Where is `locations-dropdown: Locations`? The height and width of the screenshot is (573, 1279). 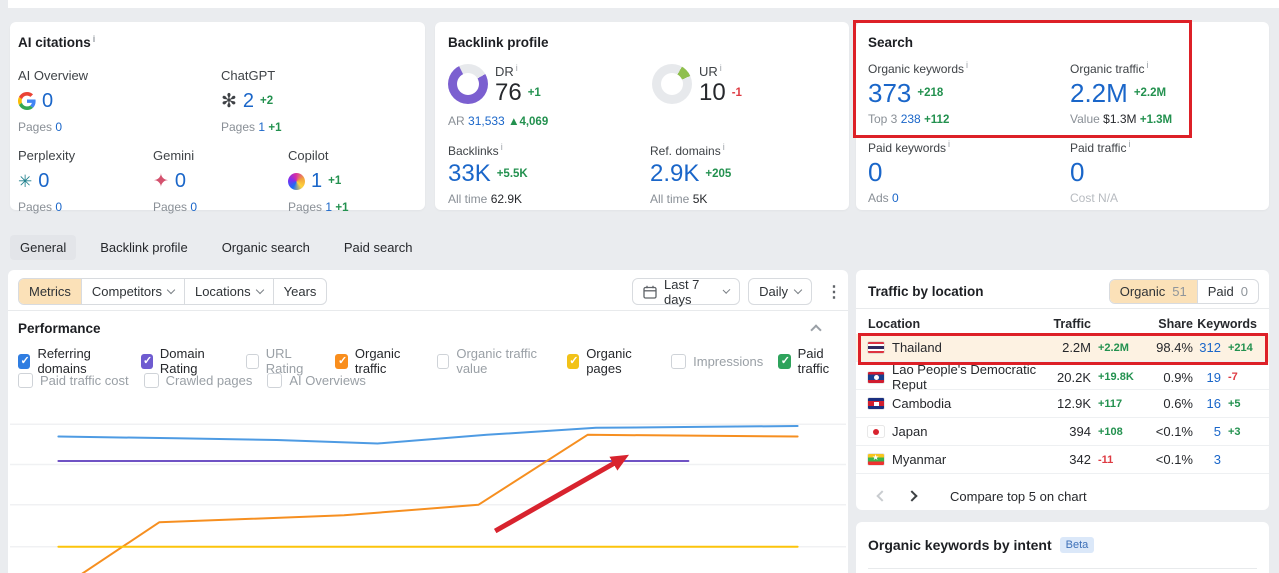 locations-dropdown: Locations is located at coordinates (228, 291).